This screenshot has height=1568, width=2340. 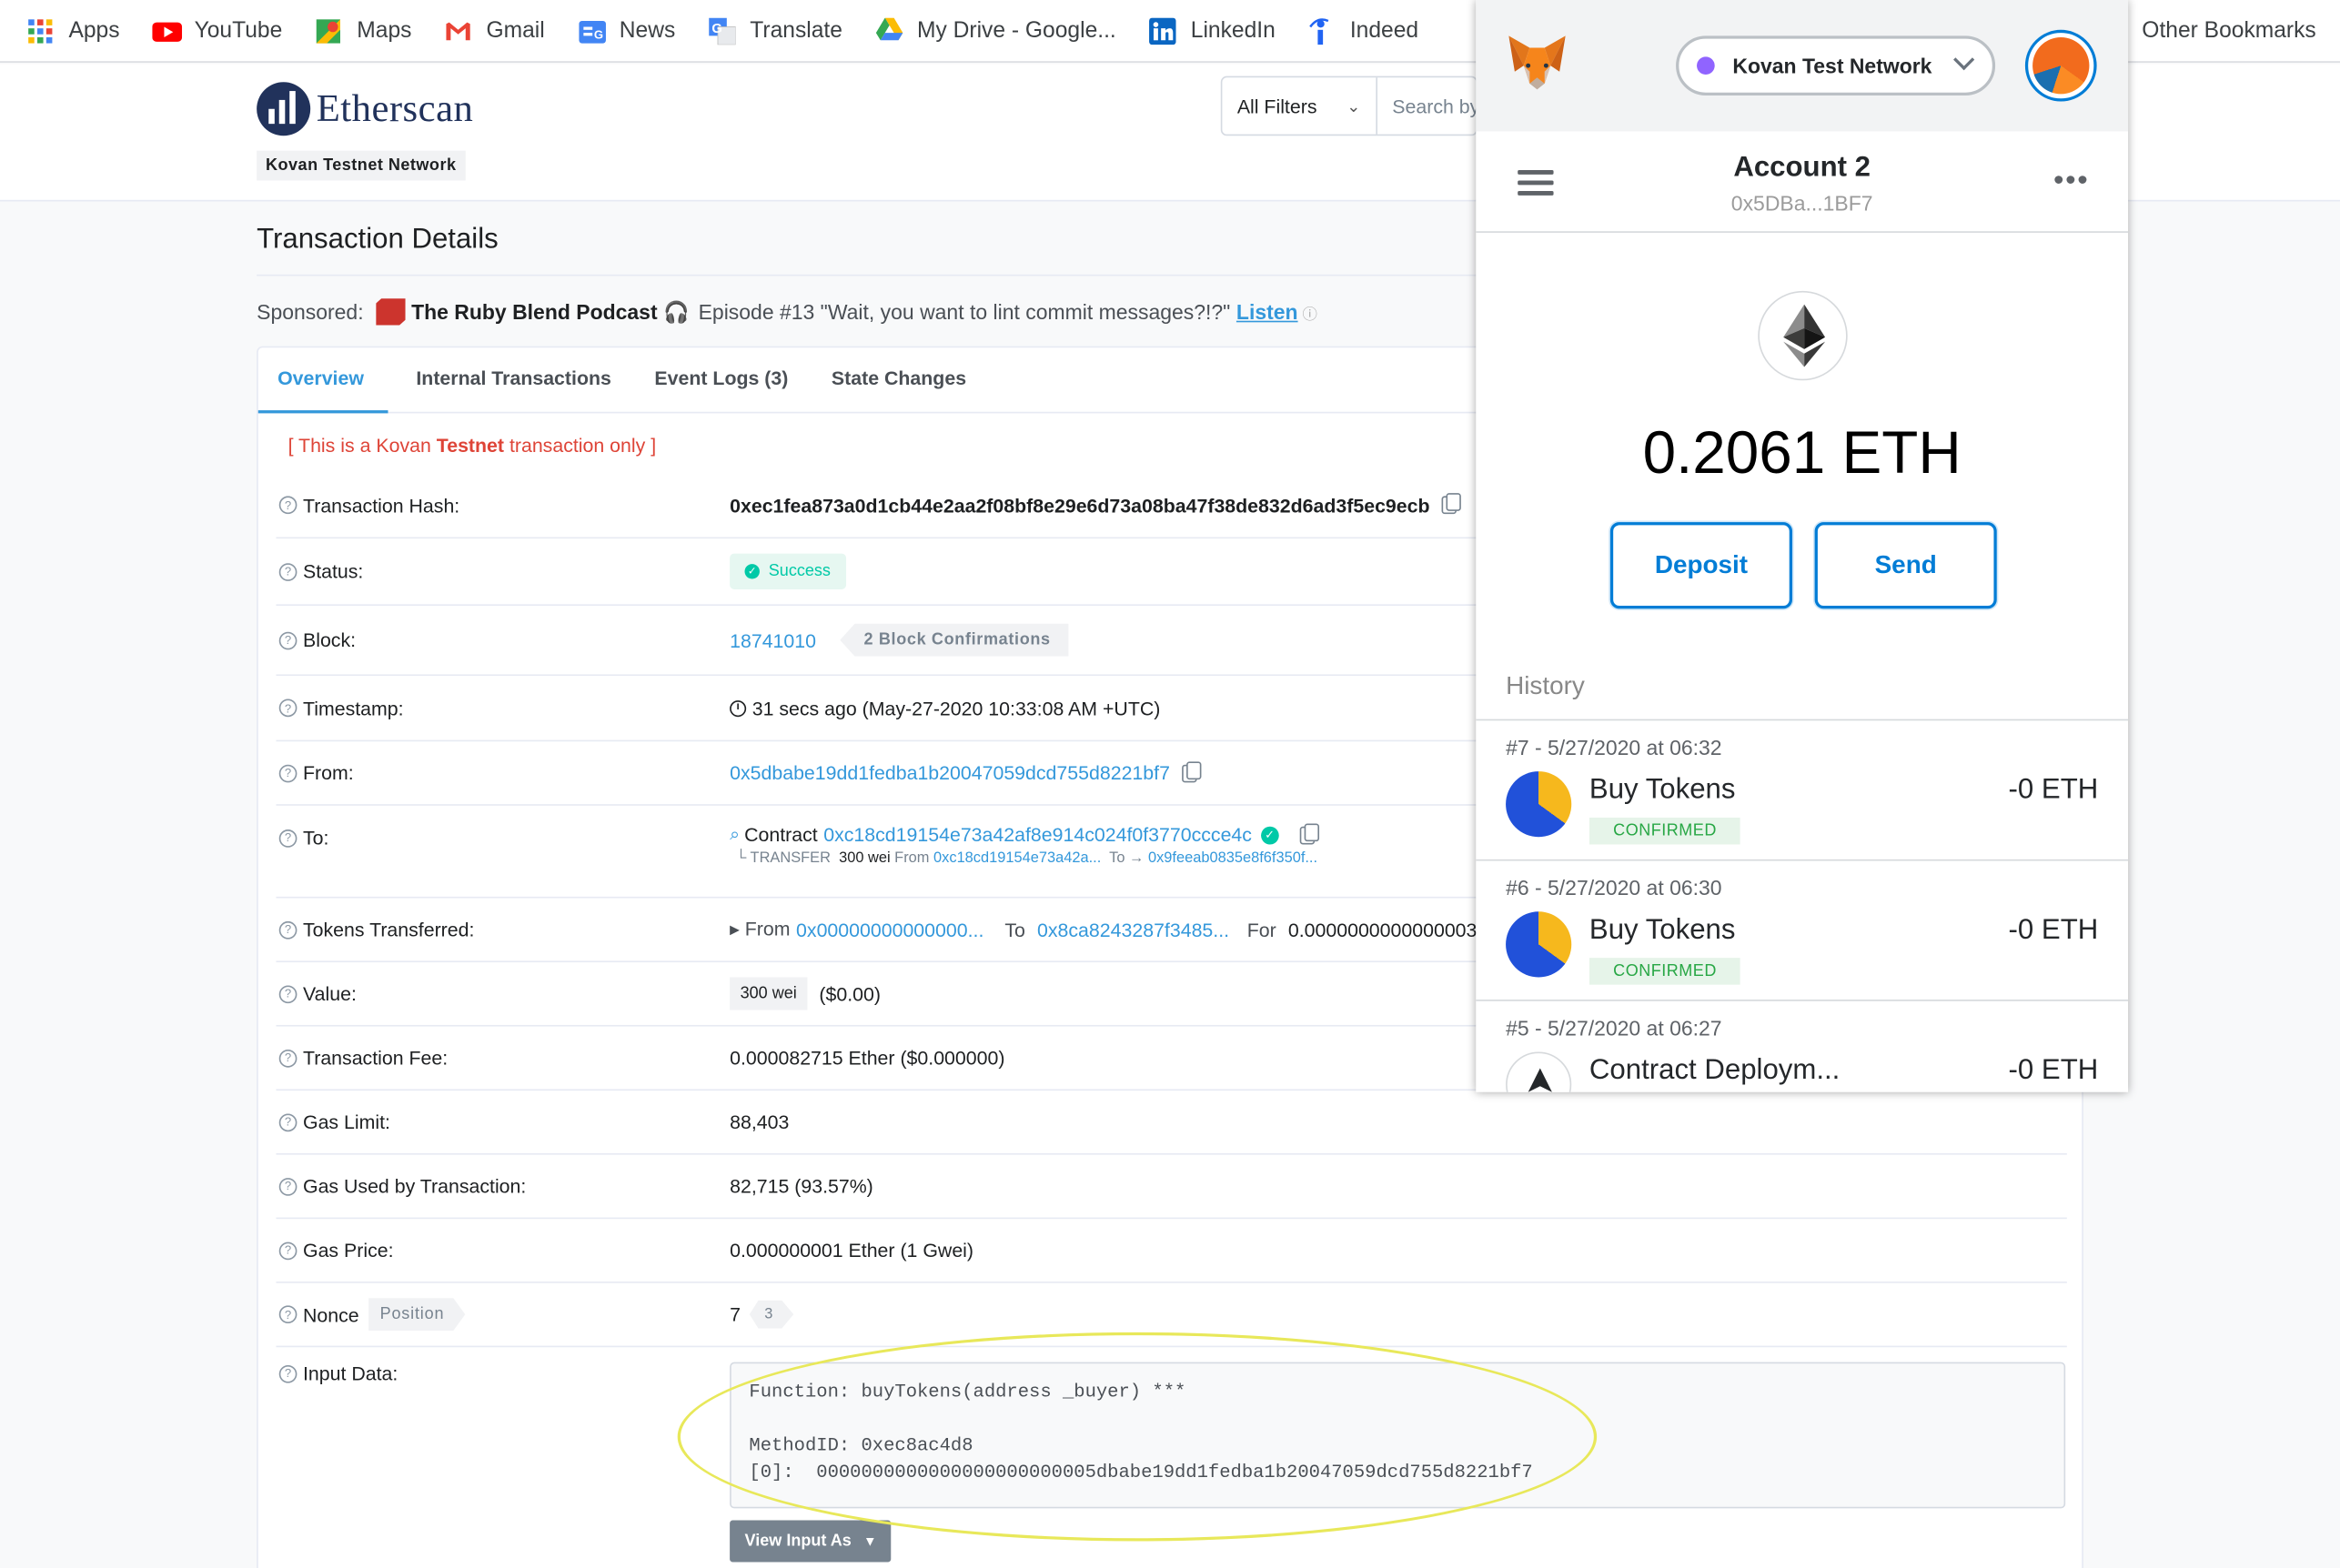 What do you see at coordinates (1701, 565) in the screenshot?
I see `deposit-button: Deposit` at bounding box center [1701, 565].